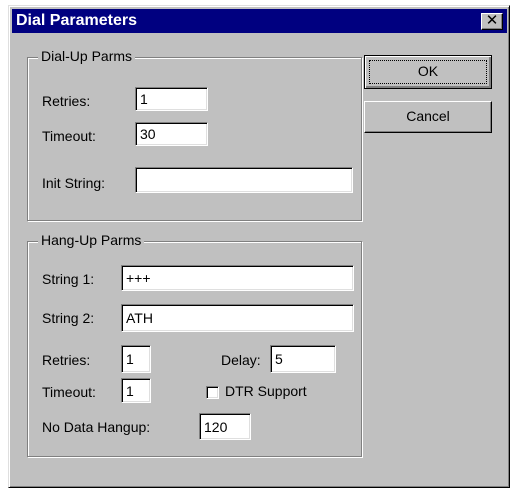 This screenshot has width=514, height=496. Describe the element at coordinates (66, 101) in the screenshot. I see `dialup-retries-label: Retries:` at that location.